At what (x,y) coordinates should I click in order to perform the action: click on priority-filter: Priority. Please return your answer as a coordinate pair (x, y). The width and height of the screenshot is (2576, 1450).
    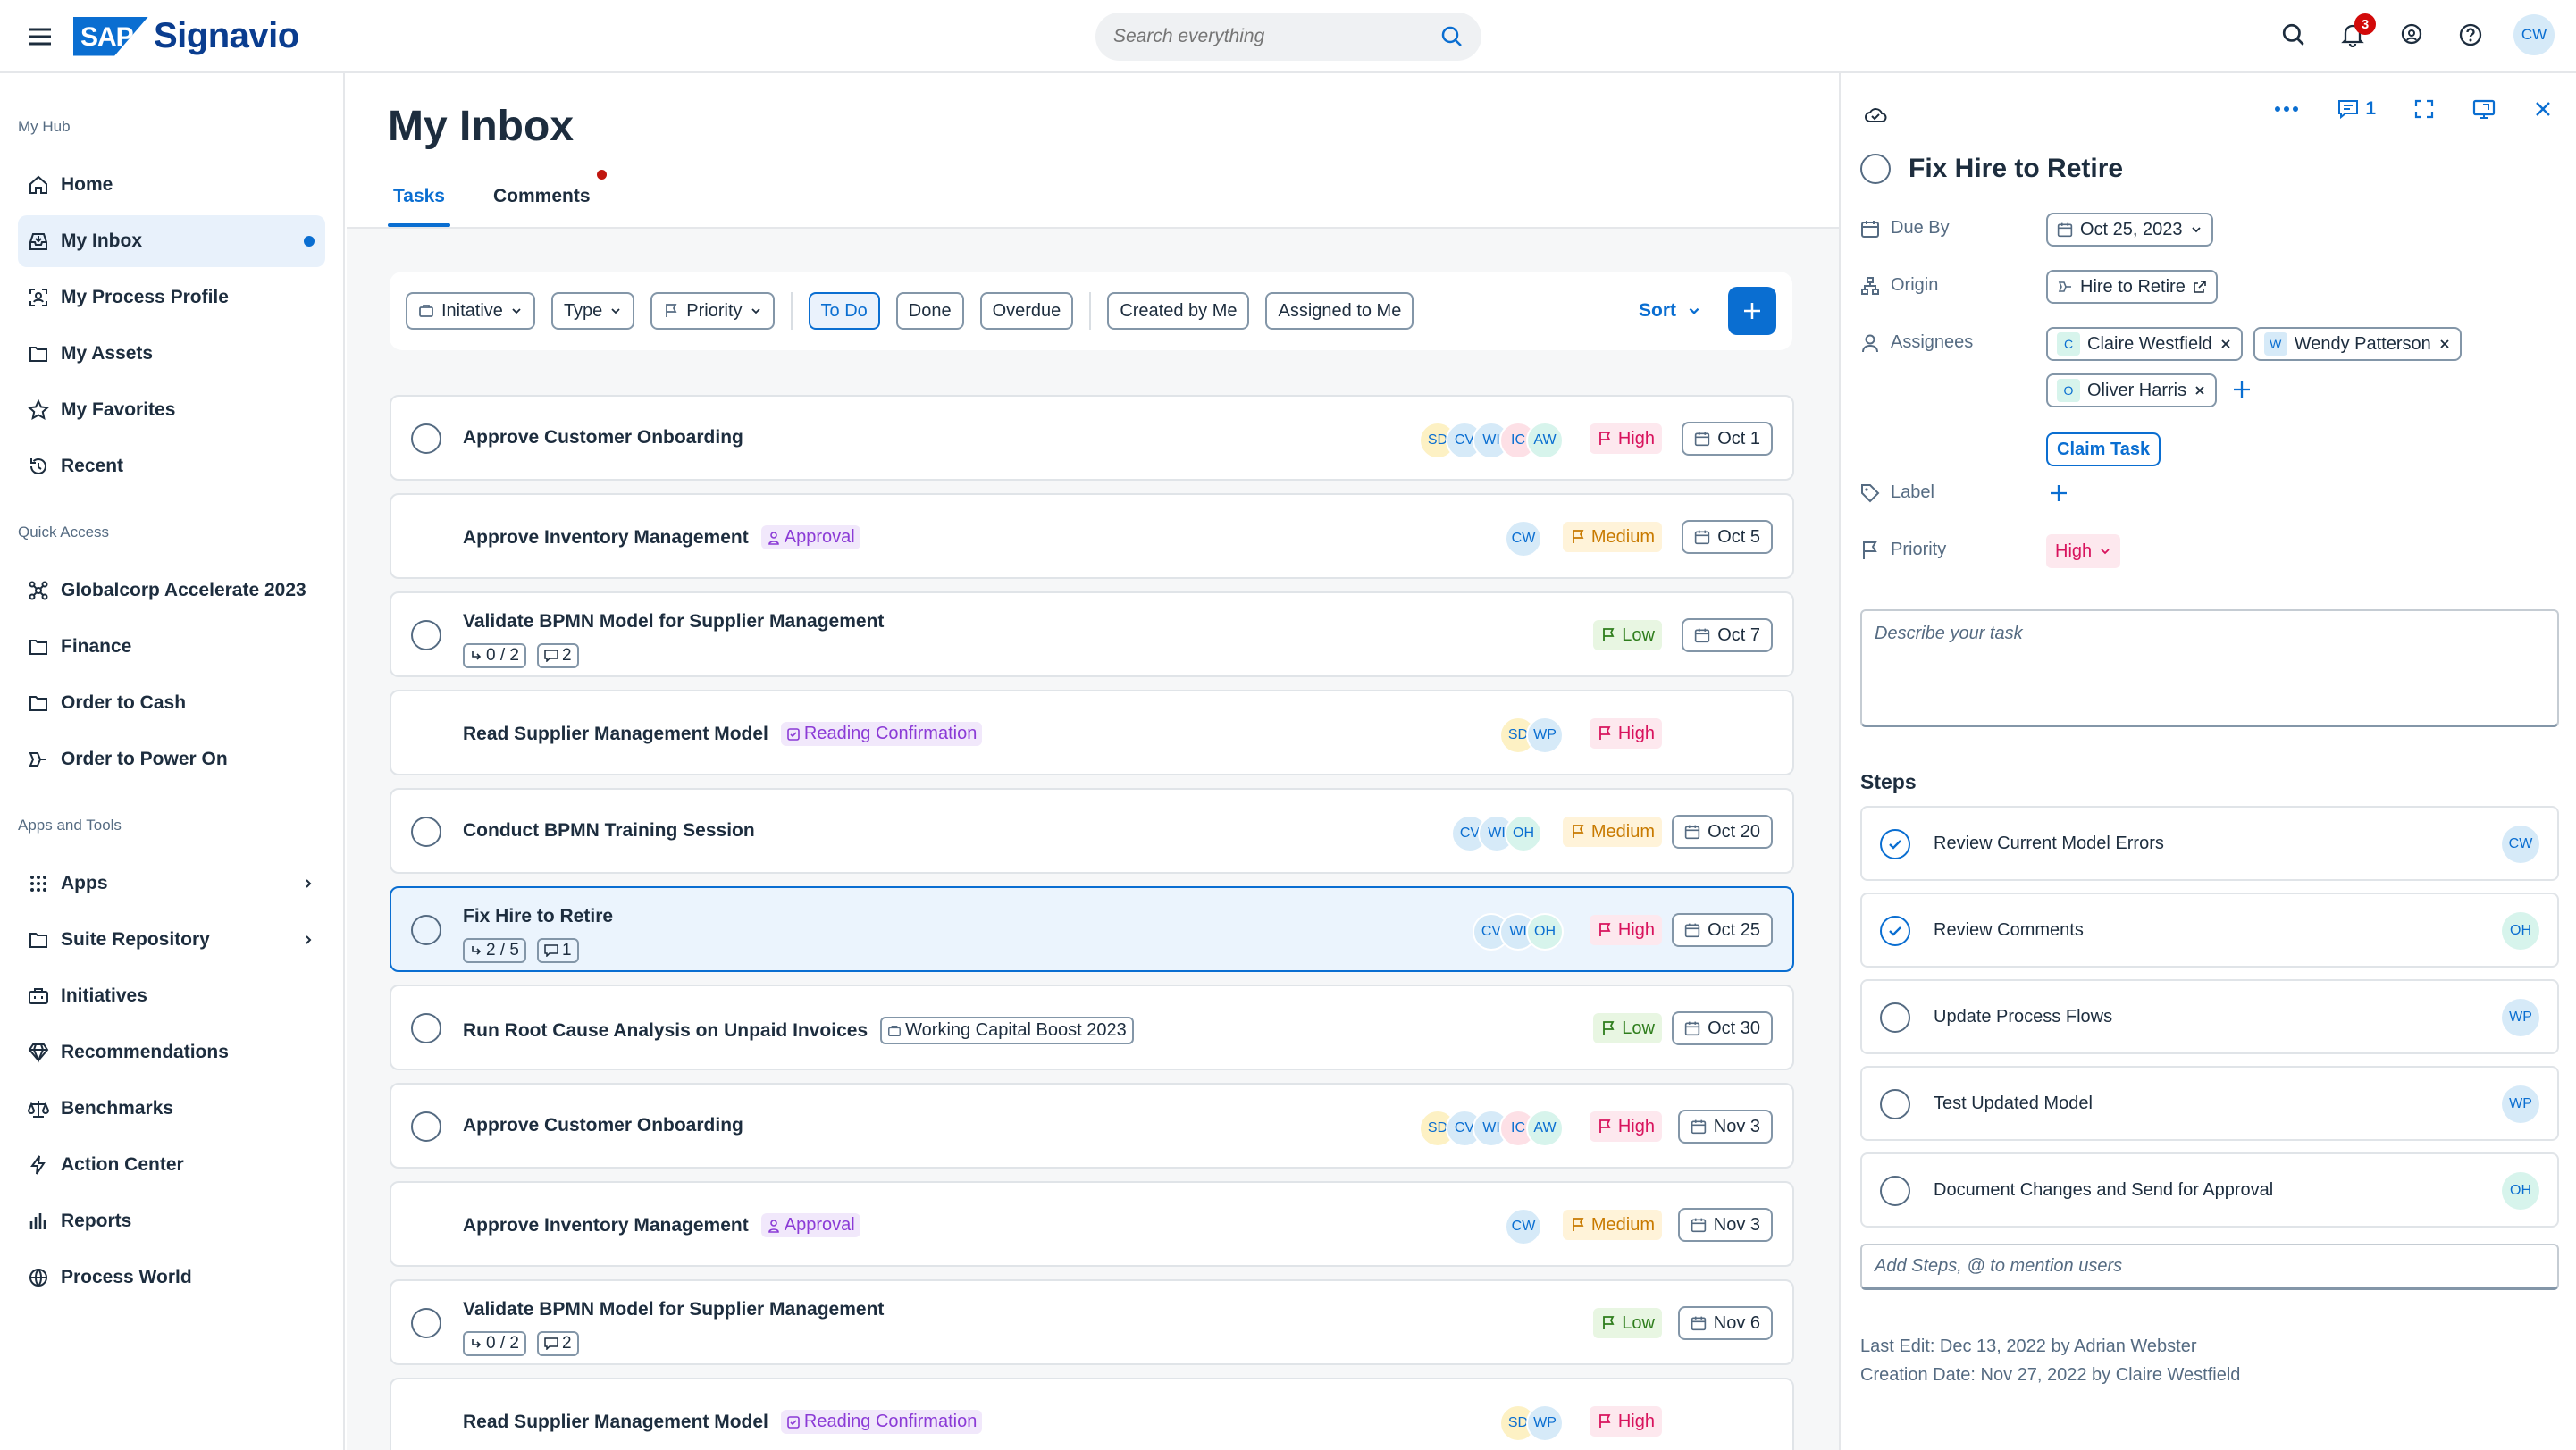
    Looking at the image, I should click on (712, 311).